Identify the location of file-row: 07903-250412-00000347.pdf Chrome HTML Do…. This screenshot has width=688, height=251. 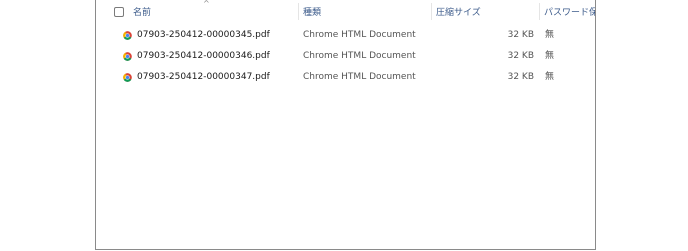
(345, 77).